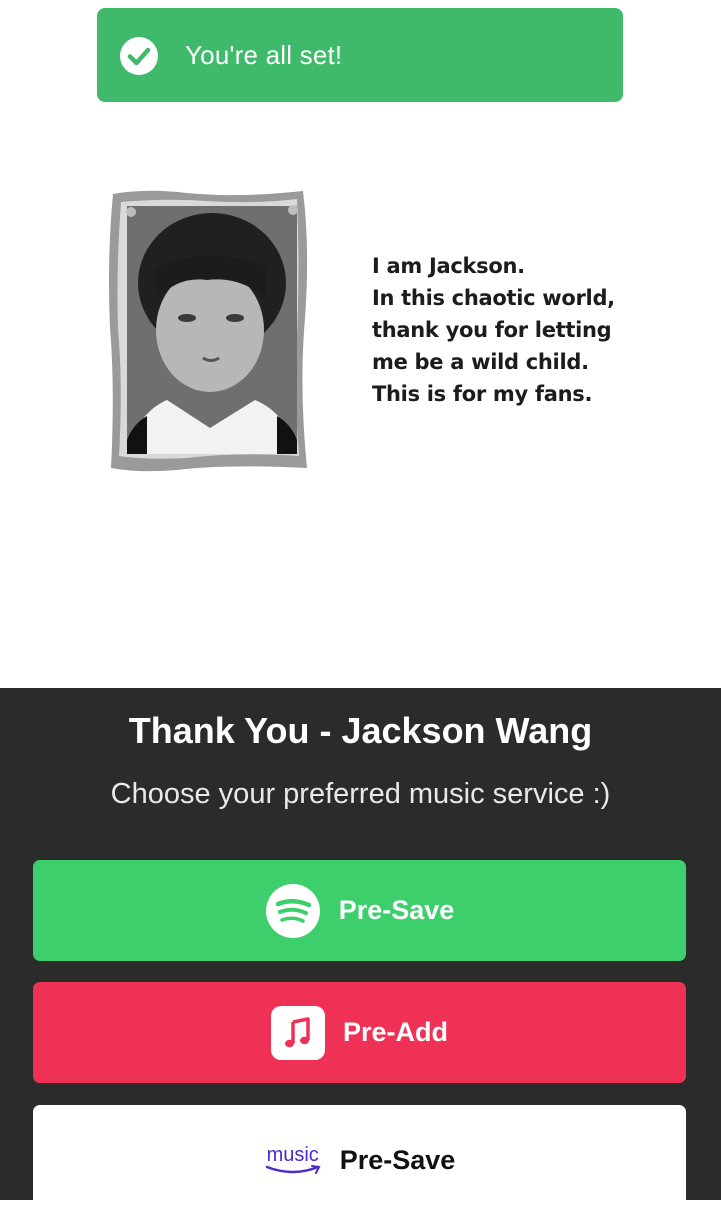  Describe the element at coordinates (297, 1032) in the screenshot. I see `apple-music-icon` at that location.